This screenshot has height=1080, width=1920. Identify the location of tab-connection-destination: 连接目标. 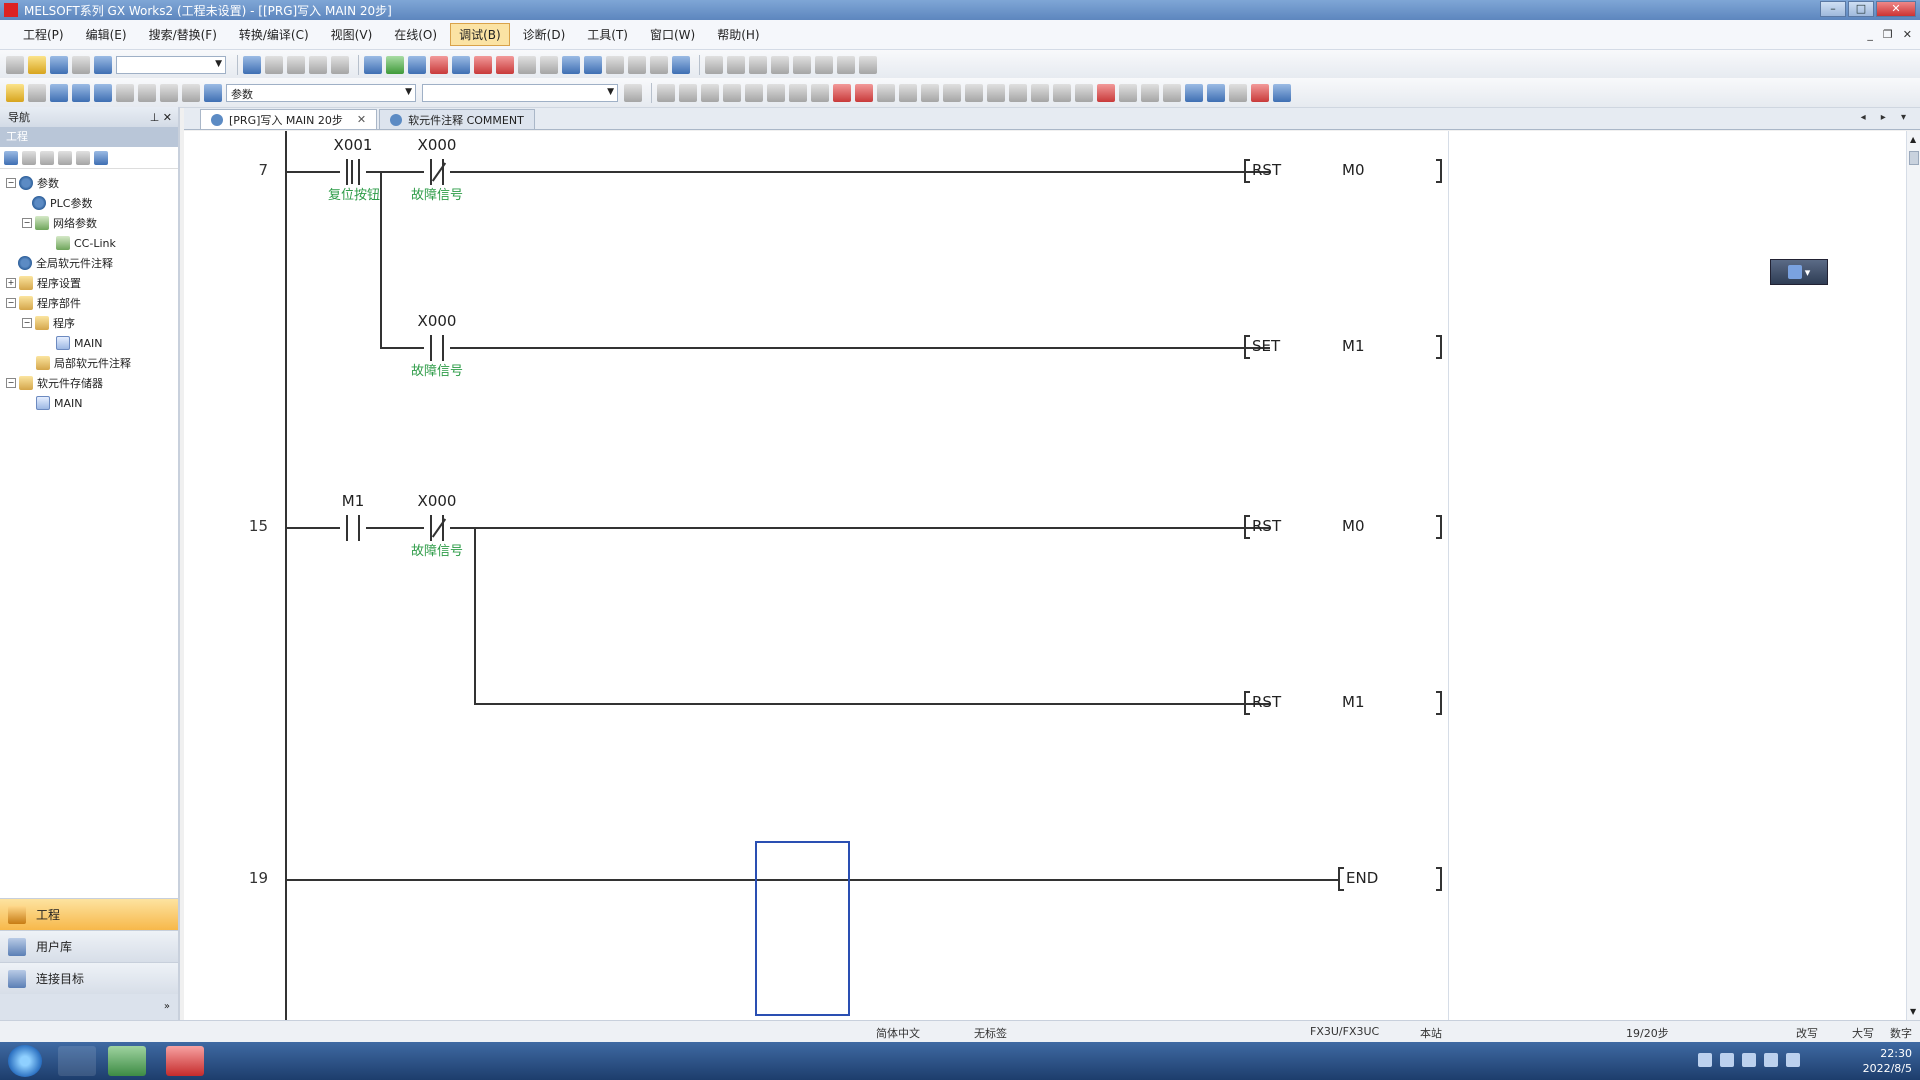
(89, 978).